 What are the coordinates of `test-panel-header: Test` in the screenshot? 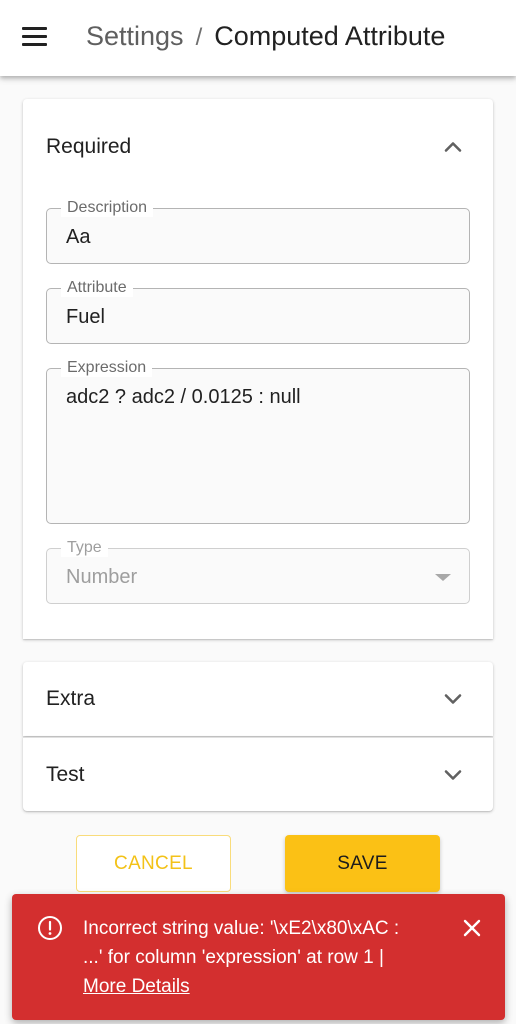 It's located at (258, 775).